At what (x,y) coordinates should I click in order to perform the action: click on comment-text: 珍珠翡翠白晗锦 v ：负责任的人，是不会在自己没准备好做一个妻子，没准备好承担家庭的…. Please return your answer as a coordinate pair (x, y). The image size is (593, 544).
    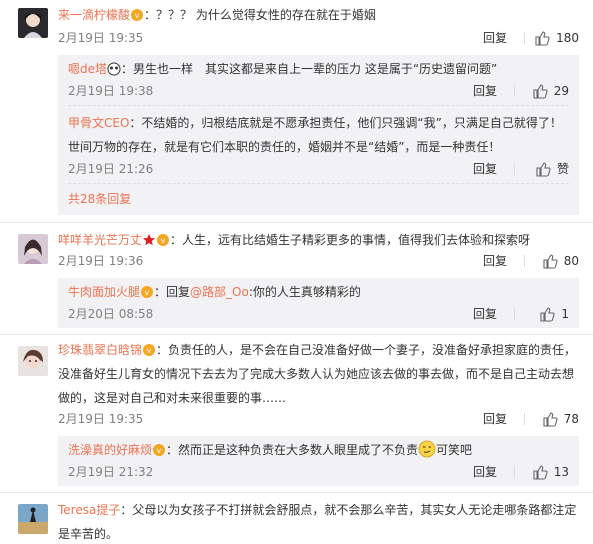
    Looking at the image, I should click on (318, 374).